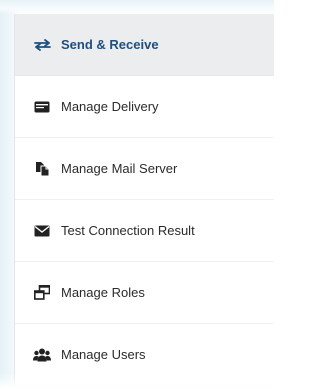  I want to click on card-icon, so click(42, 107).